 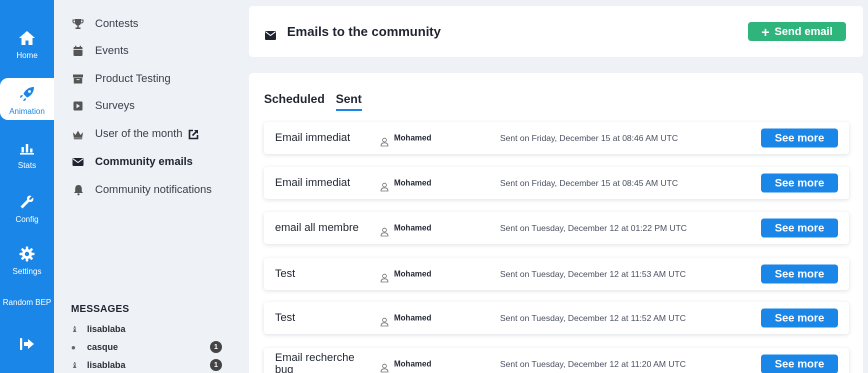 I want to click on menu-item-product-testing: Product Testing, so click(x=121, y=79).